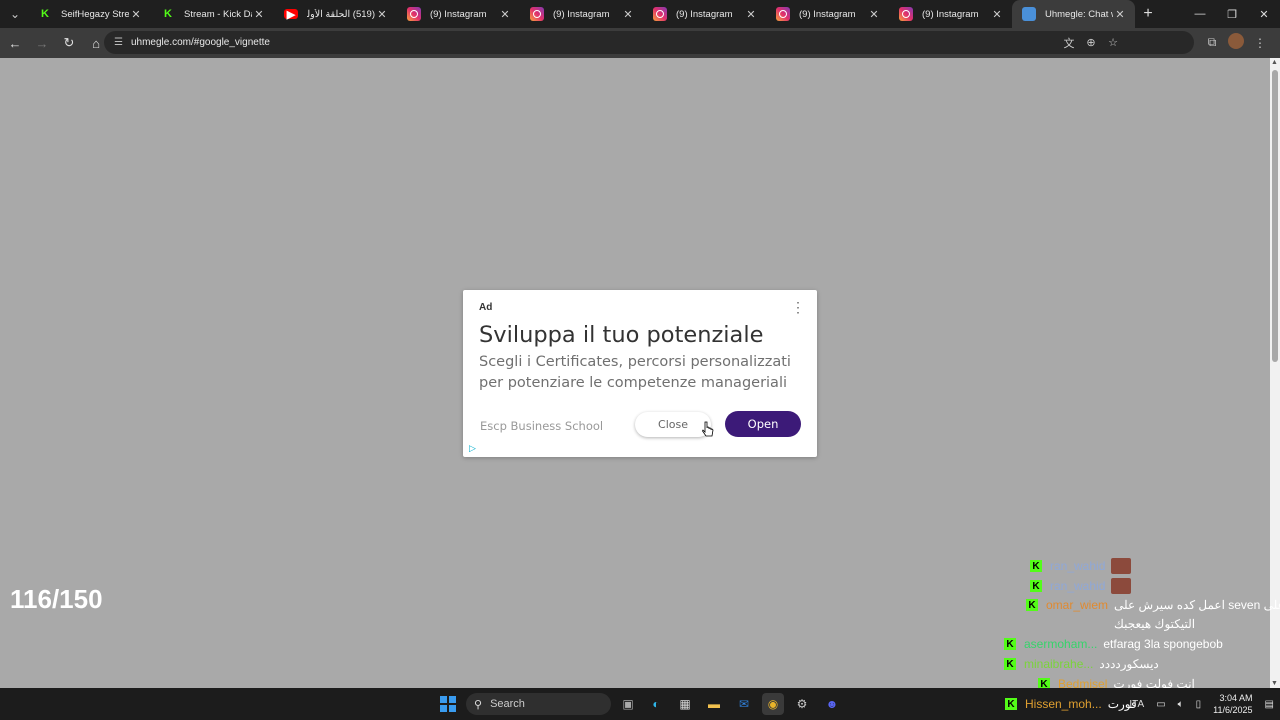 This screenshot has height=720, width=1280. What do you see at coordinates (472, 448) in the screenshot?
I see `adchoices-icon: ▷` at bounding box center [472, 448].